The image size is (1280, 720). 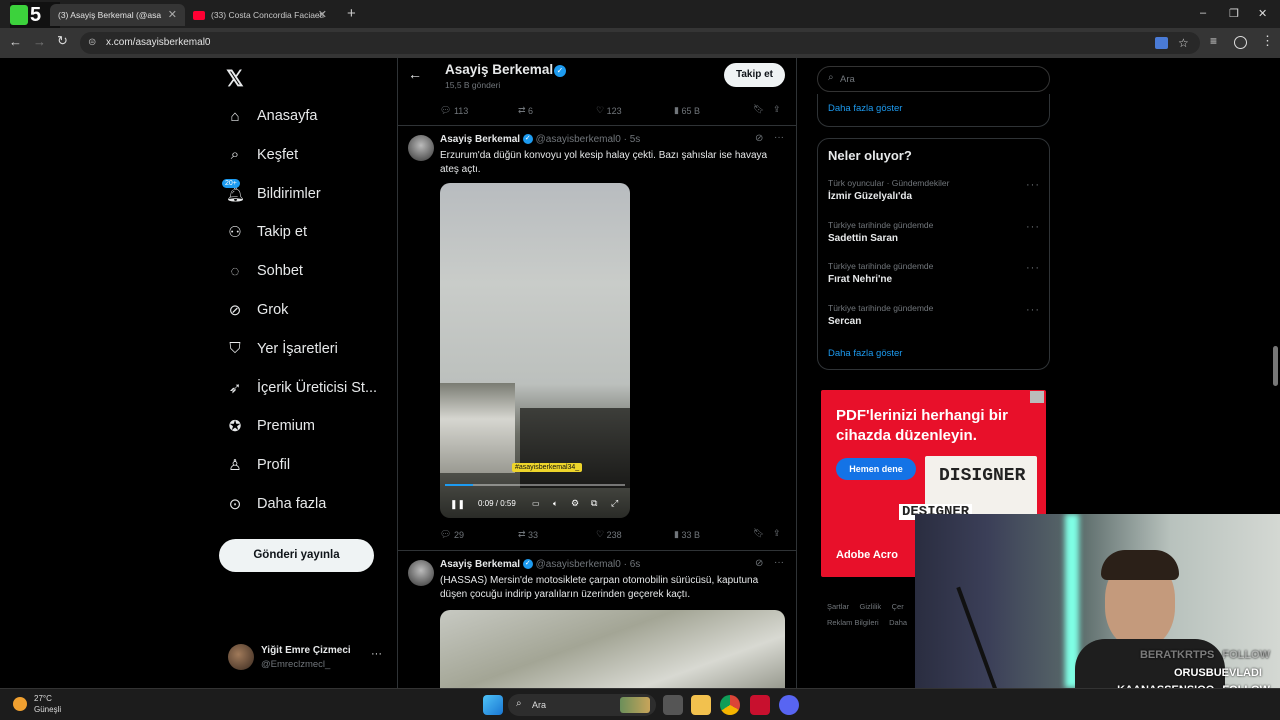 What do you see at coordinates (39, 41) in the screenshot?
I see `forward-icon: →` at bounding box center [39, 41].